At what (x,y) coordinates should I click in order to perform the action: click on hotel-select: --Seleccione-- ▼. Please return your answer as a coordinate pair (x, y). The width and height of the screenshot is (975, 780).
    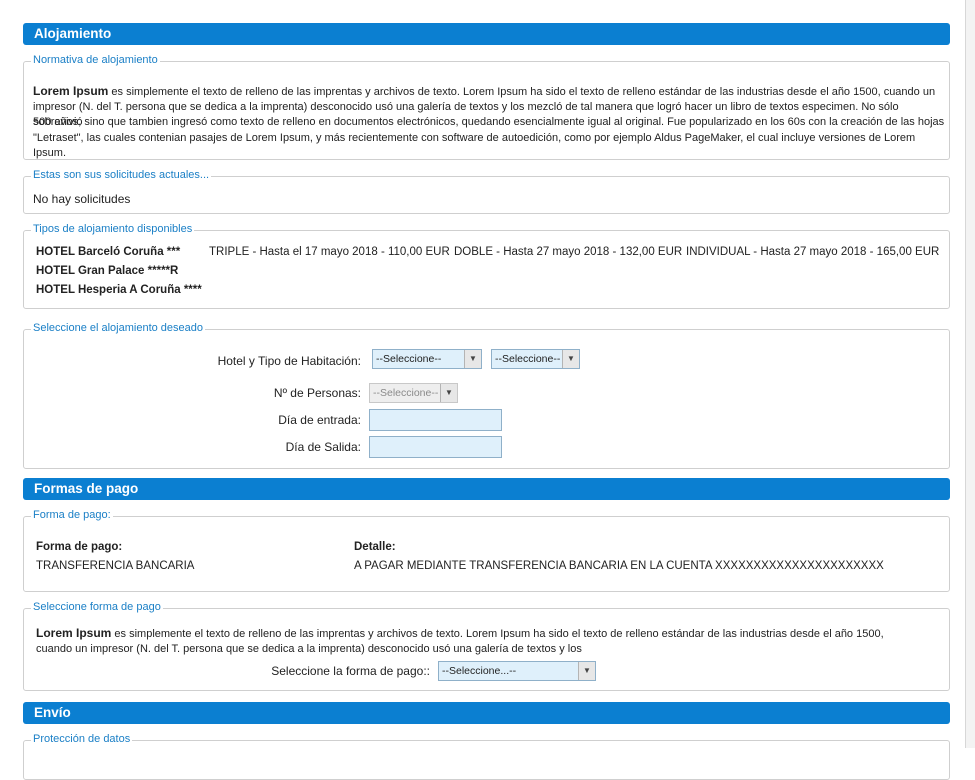
    Looking at the image, I should click on (427, 359).